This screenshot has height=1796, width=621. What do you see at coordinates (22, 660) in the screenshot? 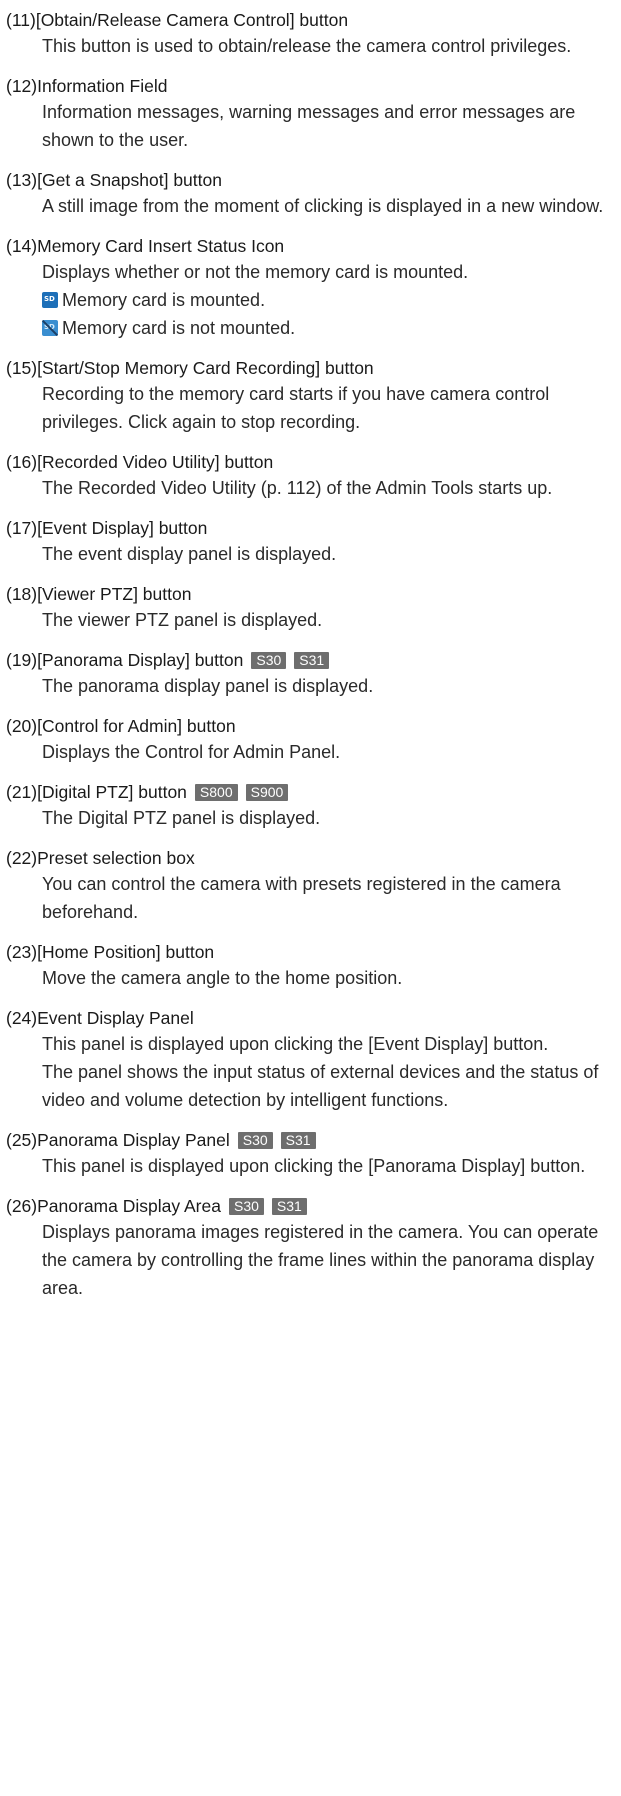
I see `item-number: (19)` at bounding box center [22, 660].